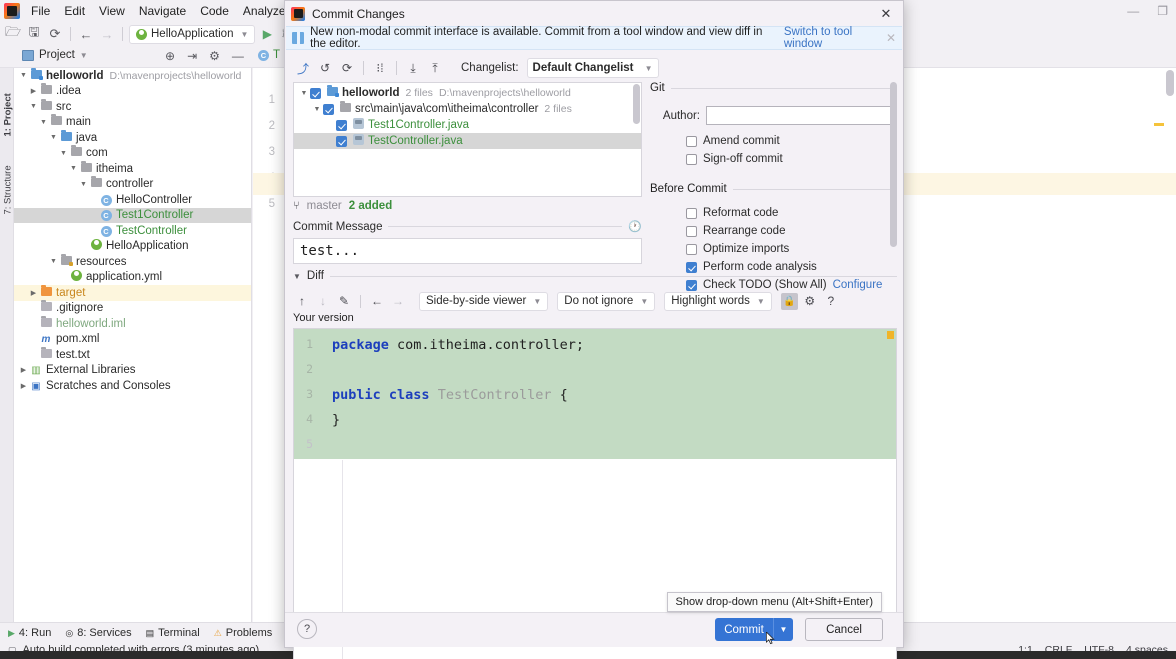 The image size is (1176, 659). I want to click on commit-split-button: Commit ▼, so click(754, 629).